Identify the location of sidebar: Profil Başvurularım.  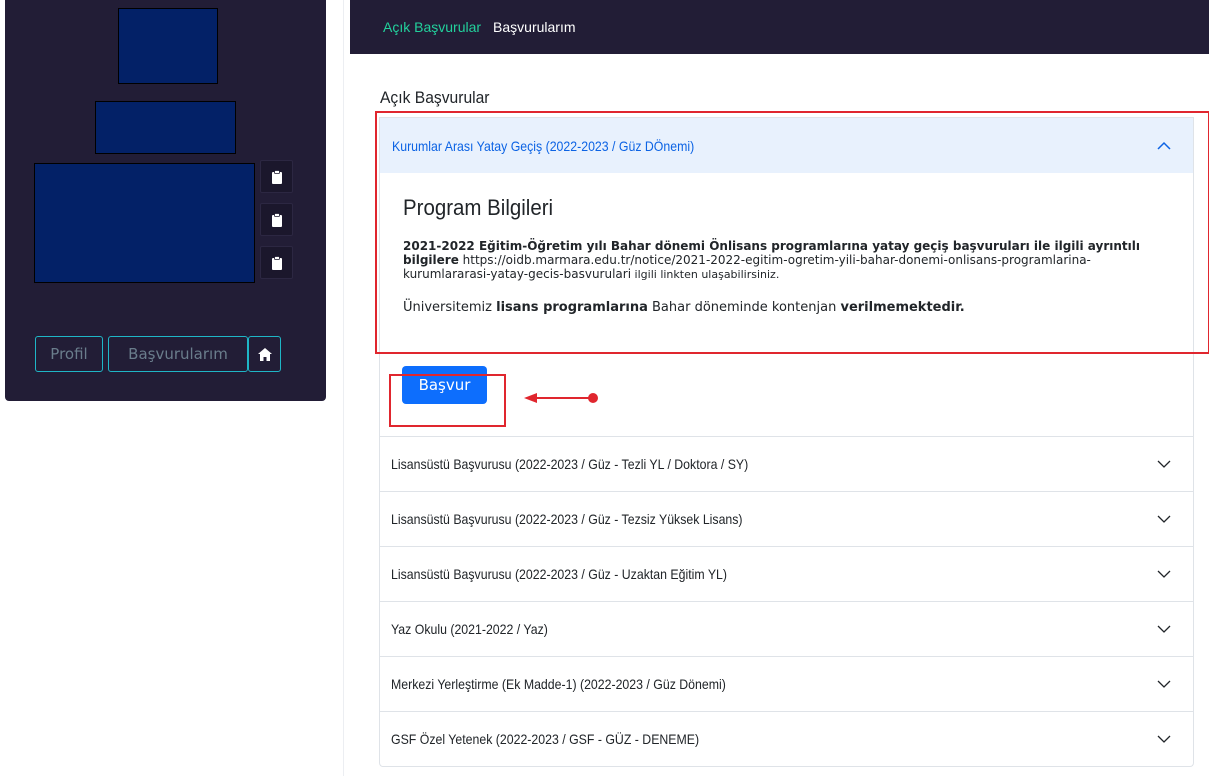
(165, 200).